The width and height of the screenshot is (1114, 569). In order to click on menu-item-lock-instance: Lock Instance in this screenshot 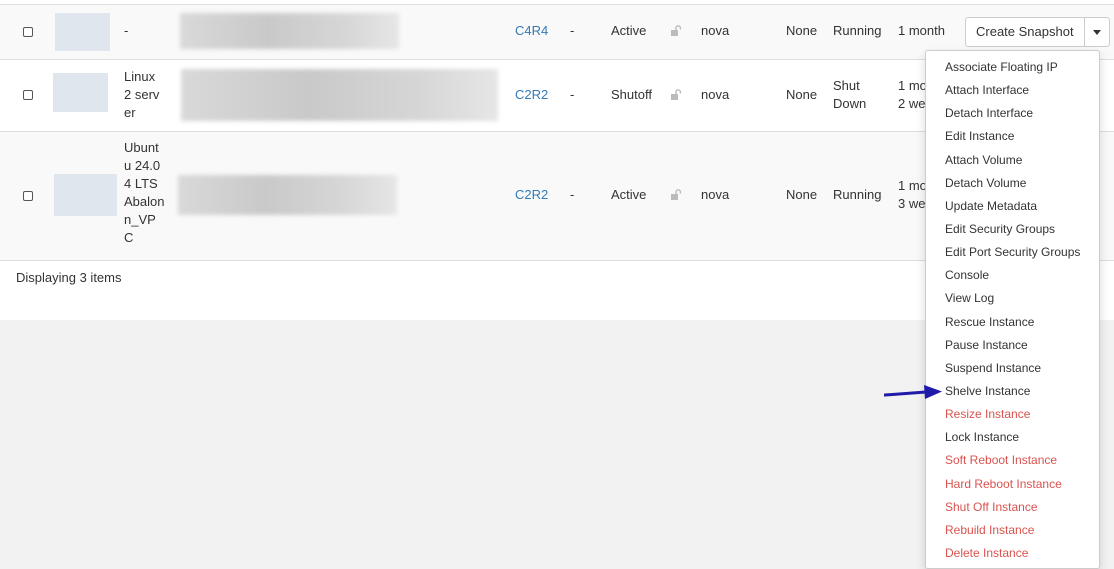, I will do `click(982, 437)`.